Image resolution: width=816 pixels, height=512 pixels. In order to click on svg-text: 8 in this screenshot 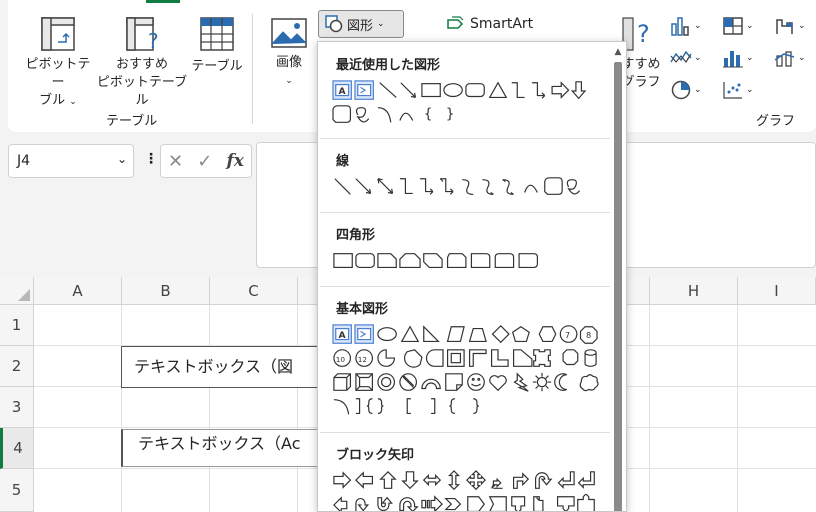, I will do `click(588, 335)`.